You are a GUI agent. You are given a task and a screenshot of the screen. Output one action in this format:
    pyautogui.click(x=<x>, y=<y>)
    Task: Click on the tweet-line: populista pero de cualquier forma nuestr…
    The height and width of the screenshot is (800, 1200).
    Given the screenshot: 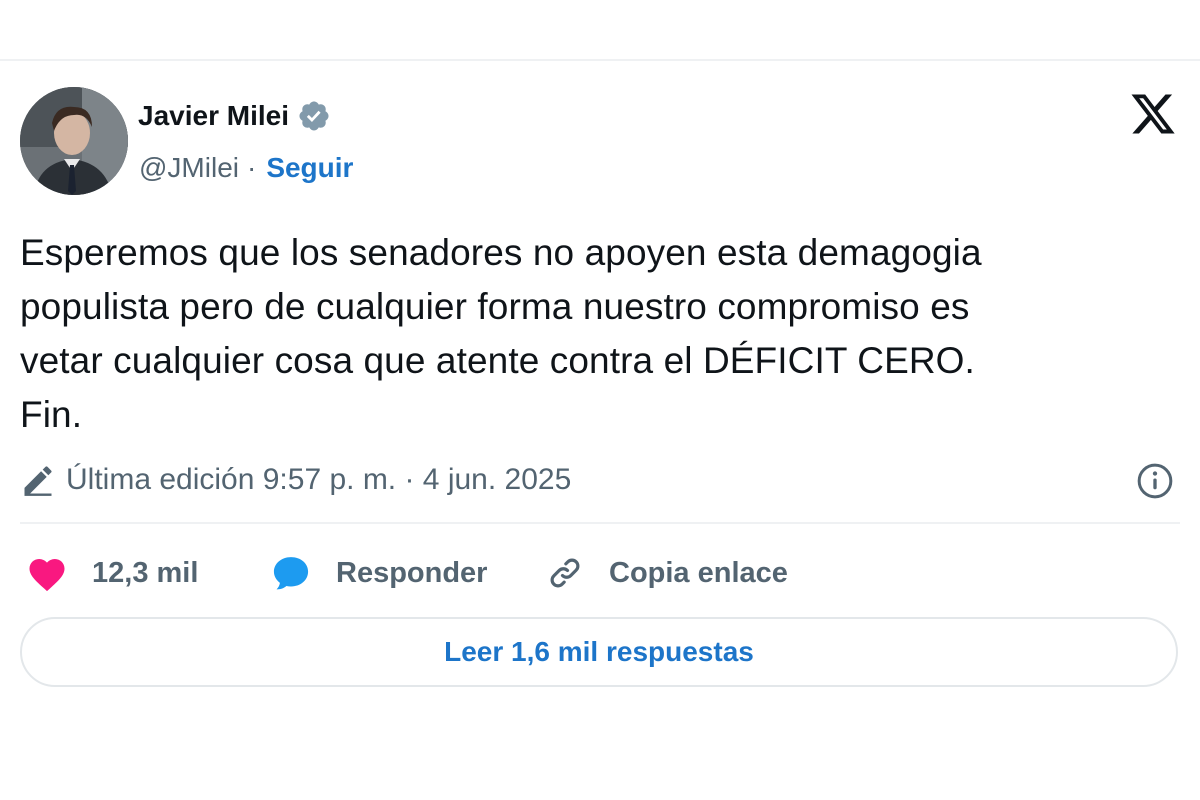 What is the action you would take?
    pyautogui.click(x=495, y=306)
    